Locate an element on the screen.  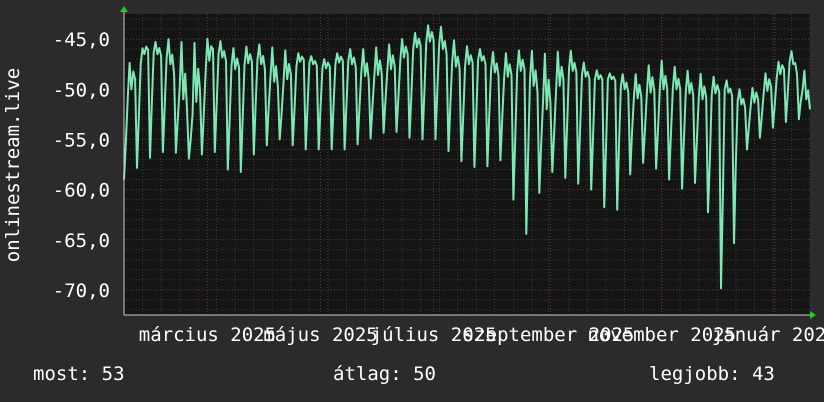
y-tick-label: -45,0 is located at coordinates (81, 40).